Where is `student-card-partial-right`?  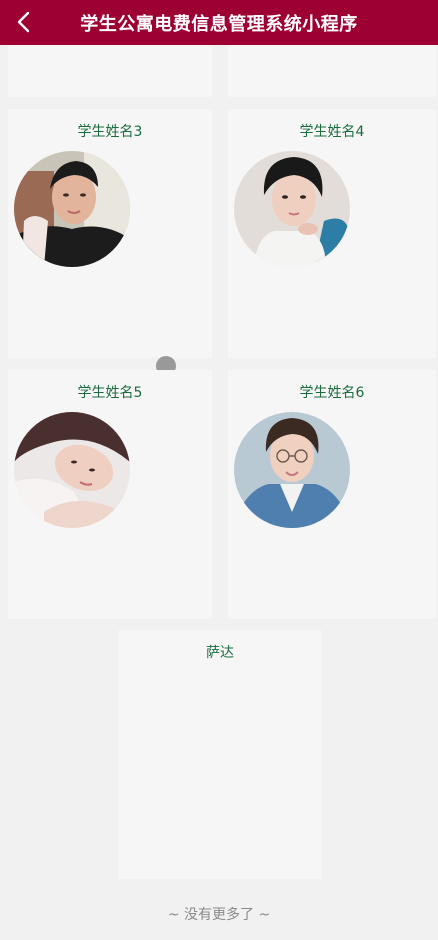 student-card-partial-right is located at coordinates (332, 71).